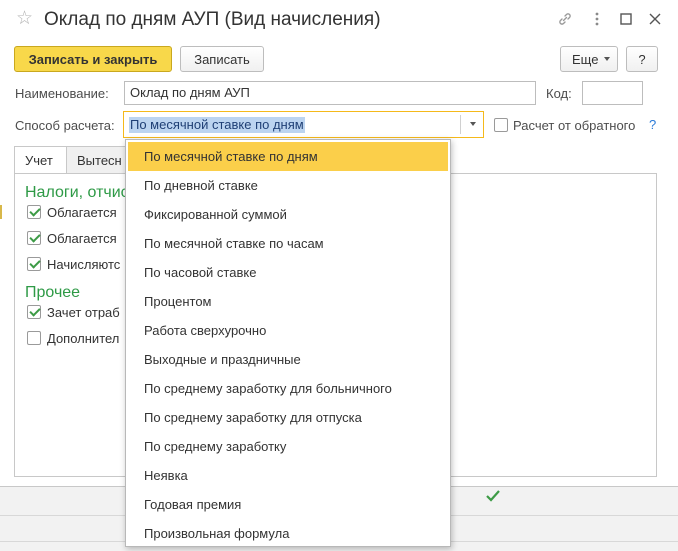 This screenshot has height=551, width=678. Describe the element at coordinates (288, 214) in the screenshot. I see `dropdown-option: Фиксированной суммой` at that location.